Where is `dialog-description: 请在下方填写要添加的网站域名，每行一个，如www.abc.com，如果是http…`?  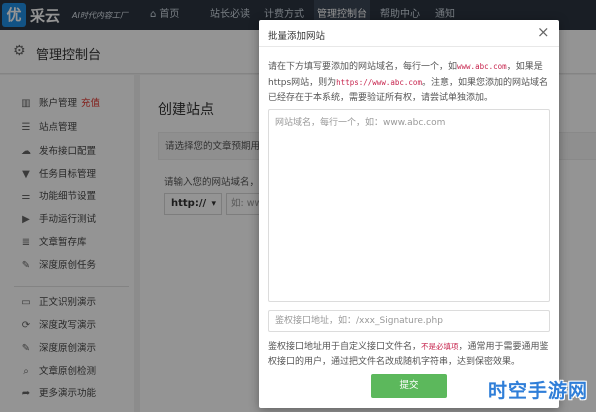 dialog-description: 请在下方填写要添加的网站域名，每行一个，如www.abc.com，如果是http… is located at coordinates (411, 82).